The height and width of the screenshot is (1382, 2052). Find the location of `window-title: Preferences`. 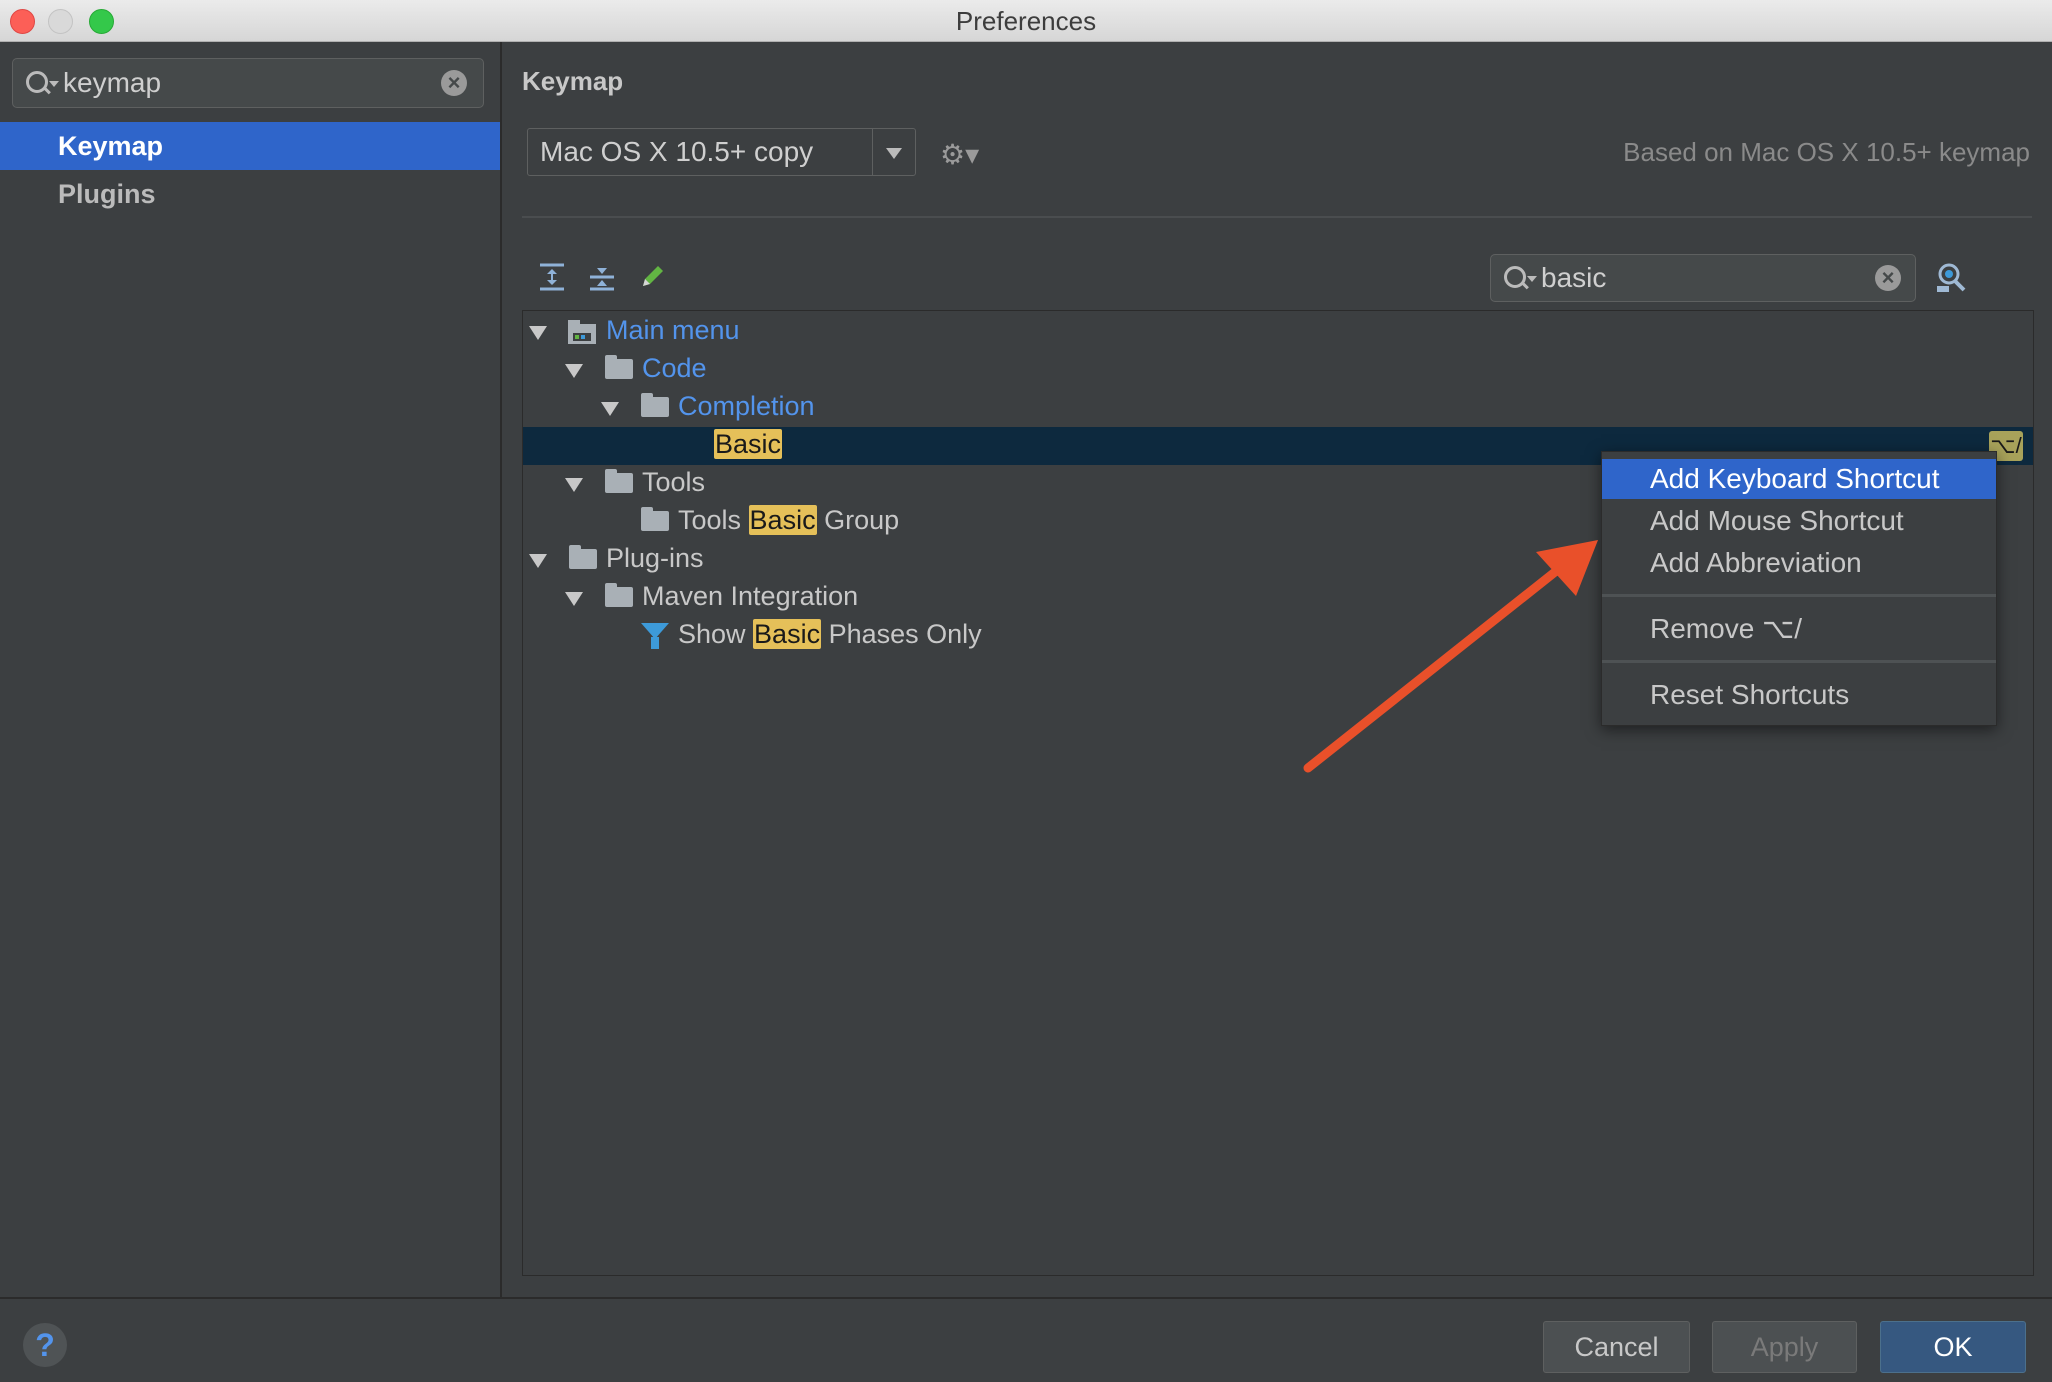

window-title: Preferences is located at coordinates (1026, 21).